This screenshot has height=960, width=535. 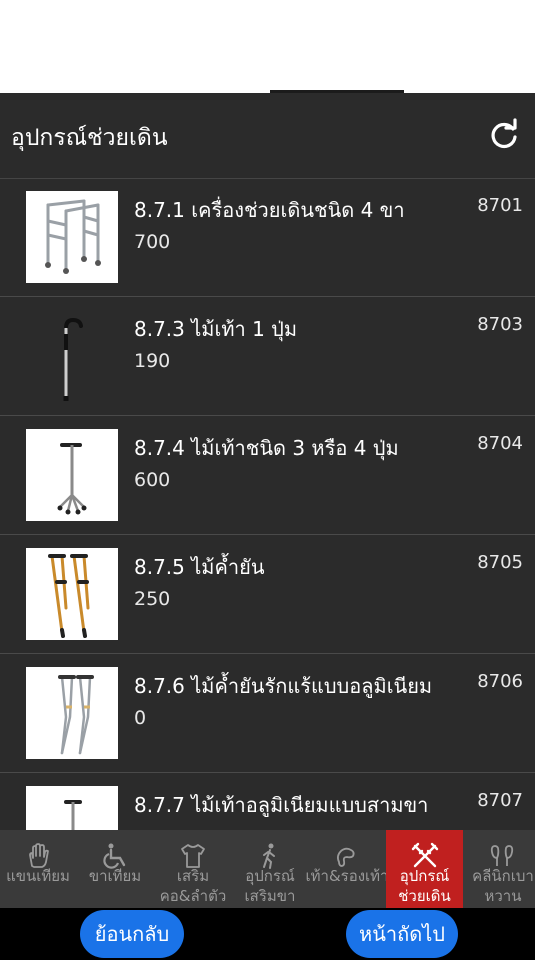 What do you see at coordinates (115, 869) in the screenshot?
I see `tab-prosthetic-leg: ขาเทียม` at bounding box center [115, 869].